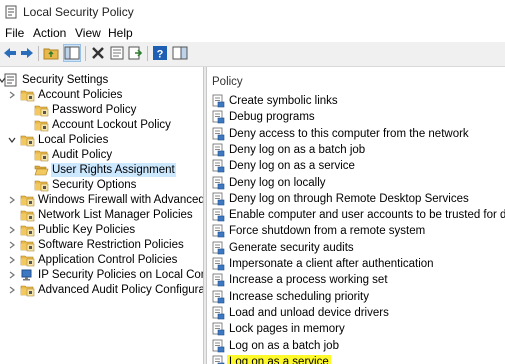  What do you see at coordinates (26, 275) in the screenshot?
I see `ip-security-icon` at bounding box center [26, 275].